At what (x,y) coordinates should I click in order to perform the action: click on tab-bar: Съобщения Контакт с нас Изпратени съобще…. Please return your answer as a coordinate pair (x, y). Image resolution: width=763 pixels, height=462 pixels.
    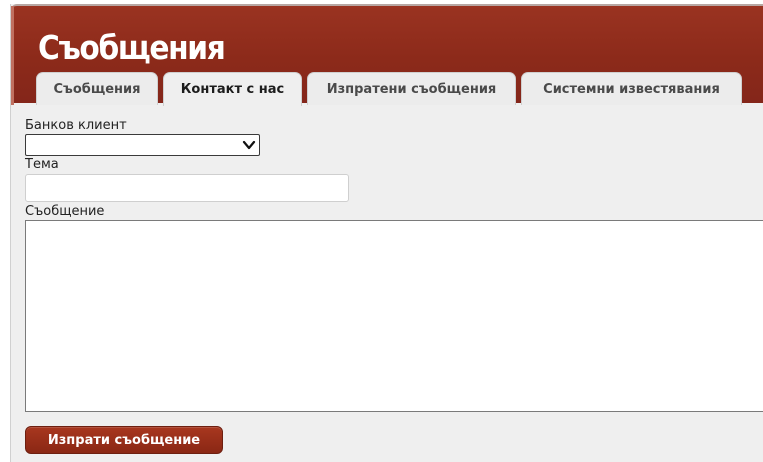
    Looking at the image, I should click on (387, 89).